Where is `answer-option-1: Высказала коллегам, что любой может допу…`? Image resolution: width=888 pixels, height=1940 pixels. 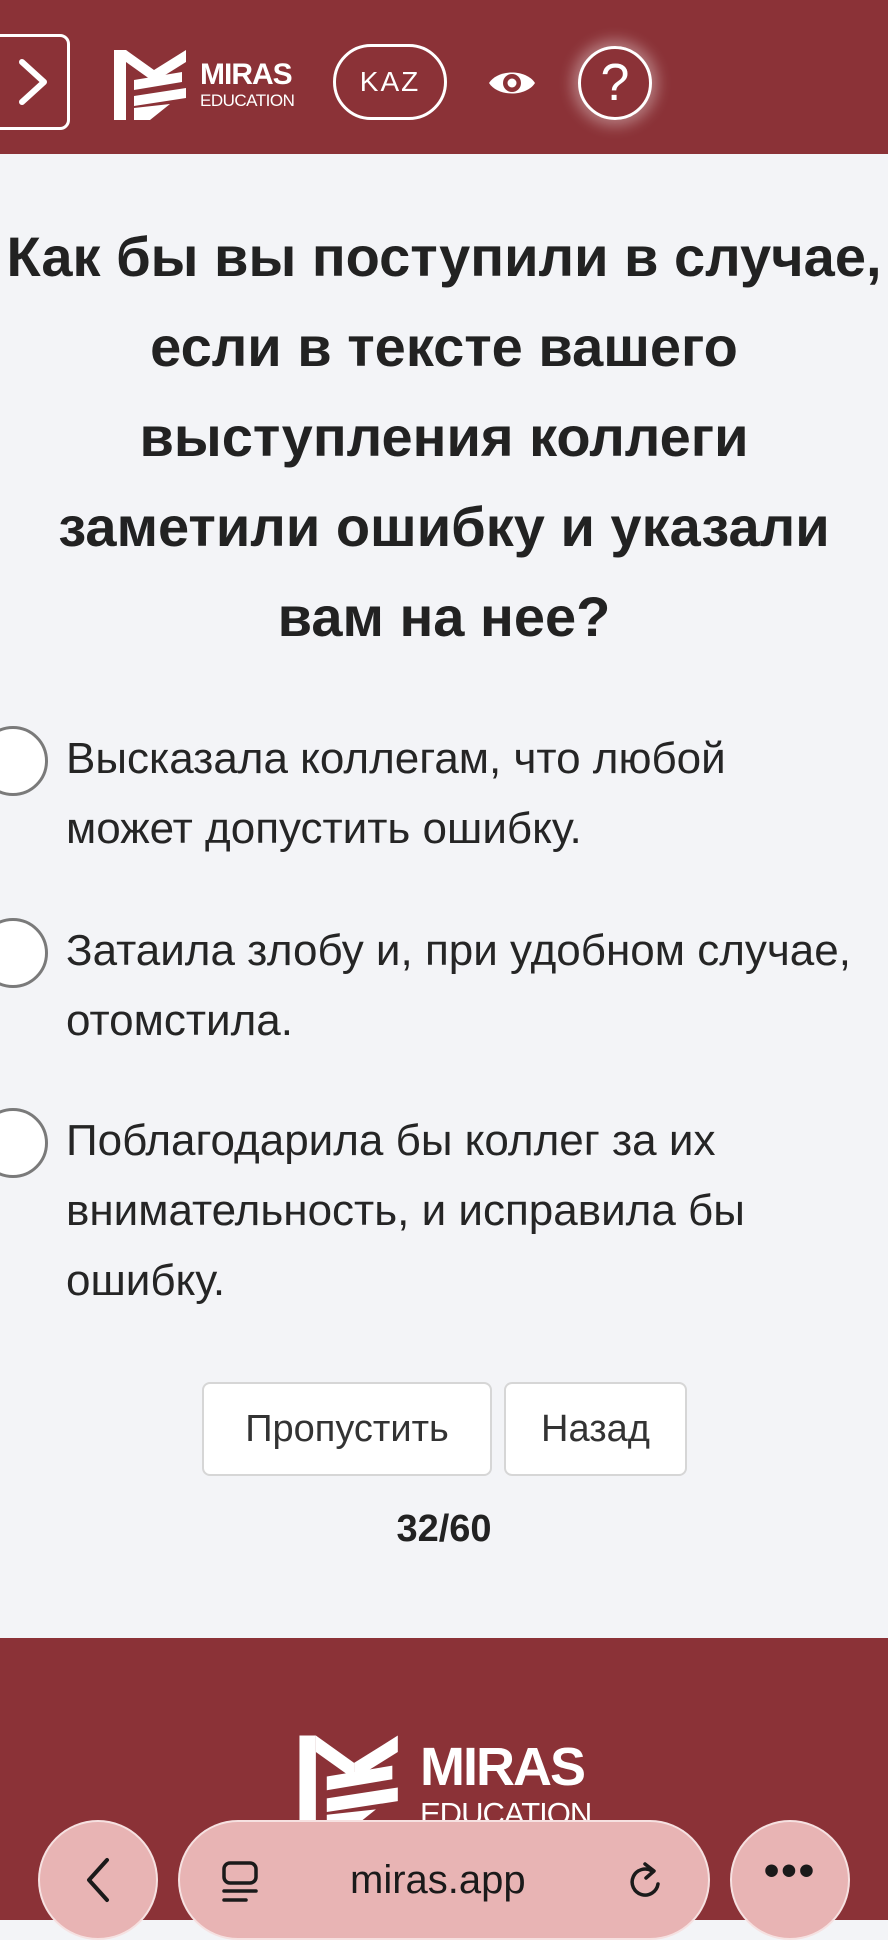
answer-option-1: Высказала коллегам, что любой может допу… is located at coordinates (444, 796).